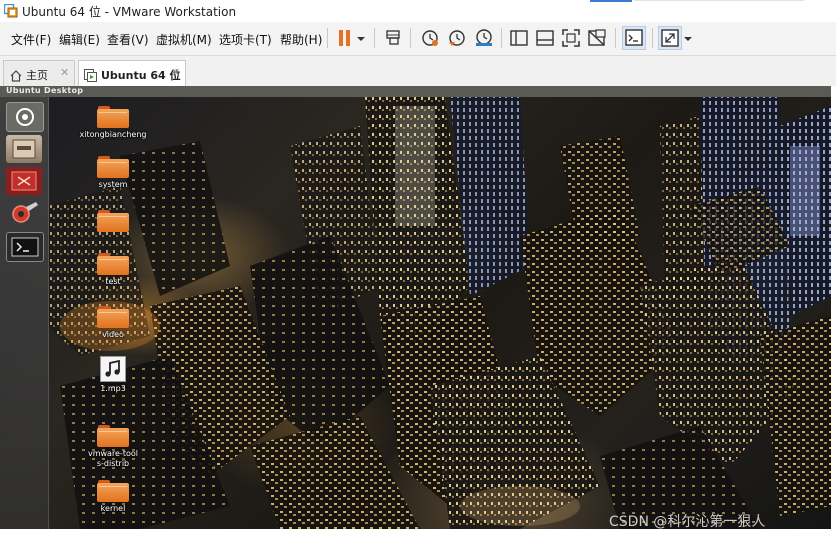 This screenshot has height=540, width=836. I want to click on terminal-icon, so click(25, 247).